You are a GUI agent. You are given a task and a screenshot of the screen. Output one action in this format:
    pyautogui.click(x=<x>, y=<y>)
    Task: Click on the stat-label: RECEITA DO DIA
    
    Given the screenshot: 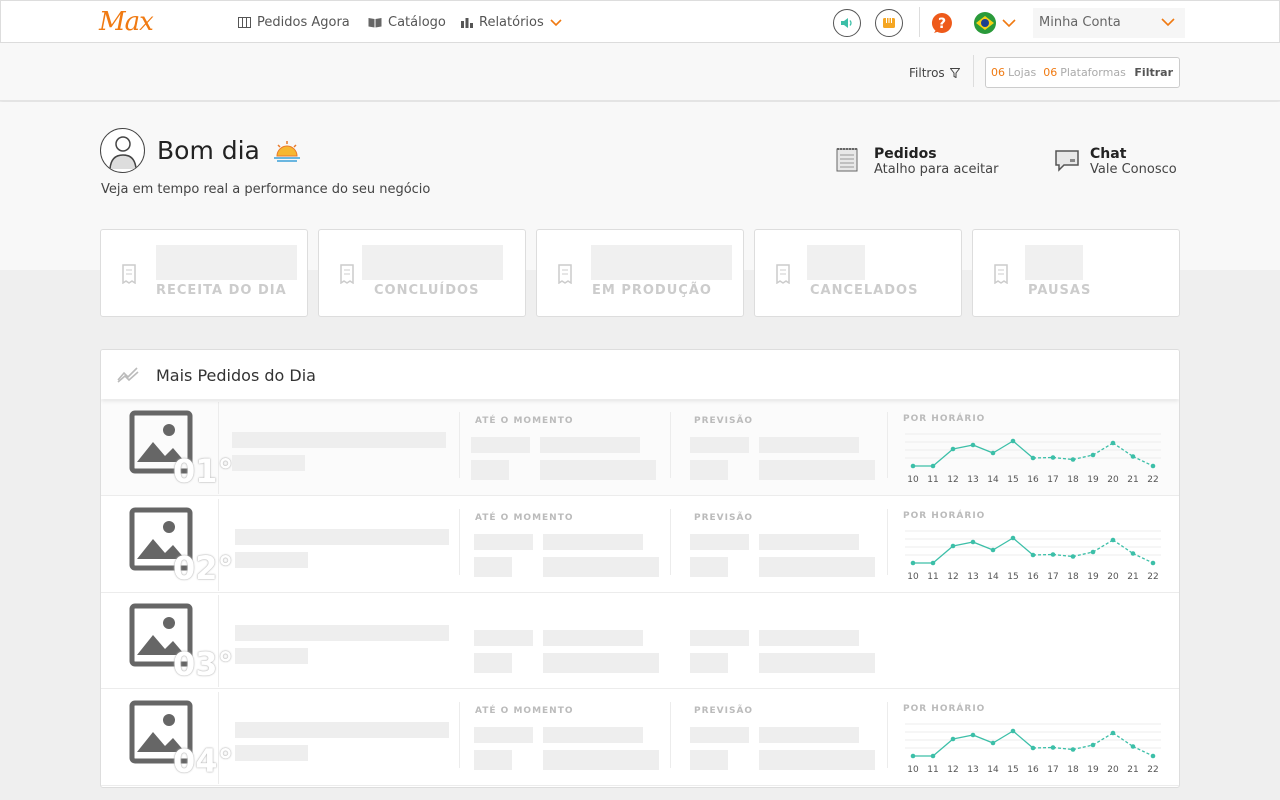 What is the action you would take?
    pyautogui.click(x=221, y=290)
    